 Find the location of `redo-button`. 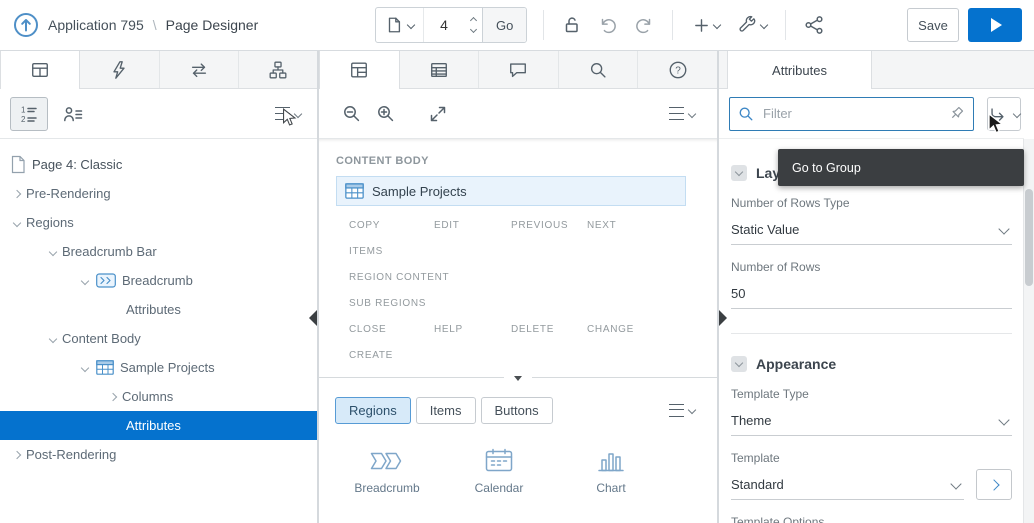

redo-button is located at coordinates (644, 25).